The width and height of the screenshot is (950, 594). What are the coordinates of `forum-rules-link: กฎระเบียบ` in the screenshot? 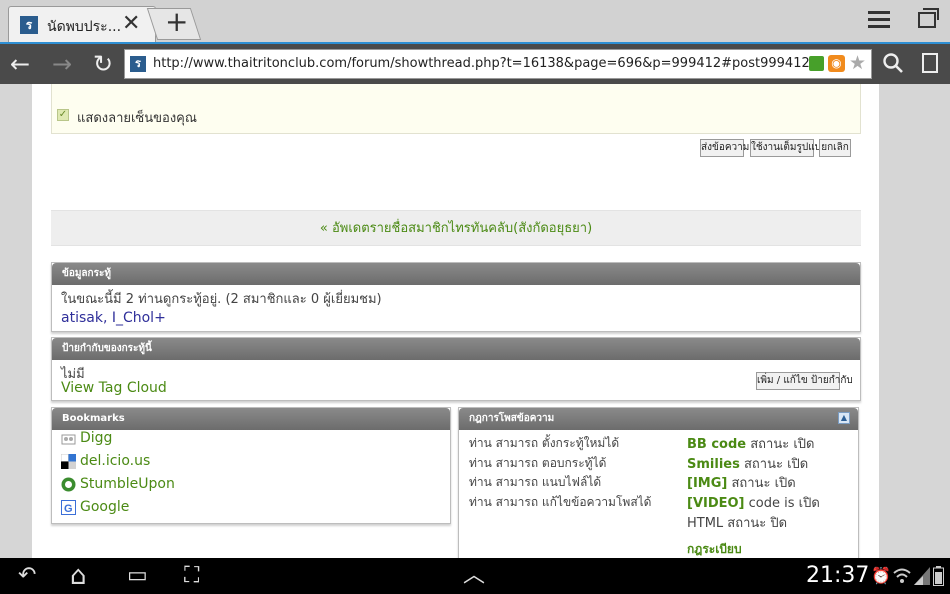 It's located at (714, 549).